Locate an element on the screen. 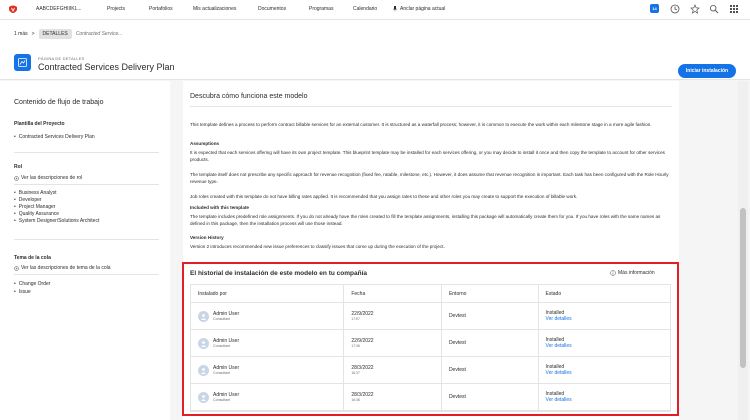 The height and width of the screenshot is (420, 750). table-header: Instalado por Fecha Entorno Estado is located at coordinates (430, 293).